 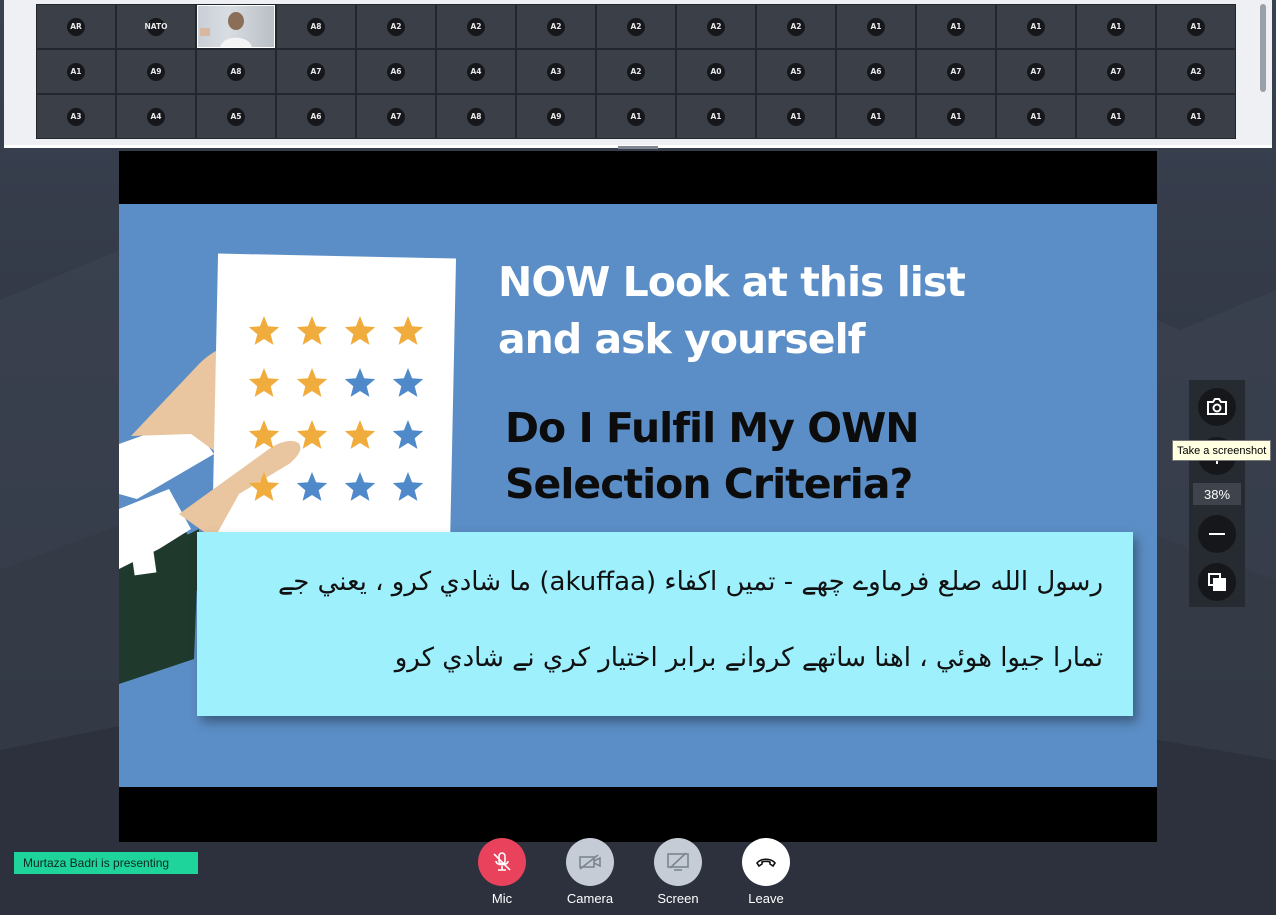 What do you see at coordinates (312, 486) in the screenshot?
I see `star-blue` at bounding box center [312, 486].